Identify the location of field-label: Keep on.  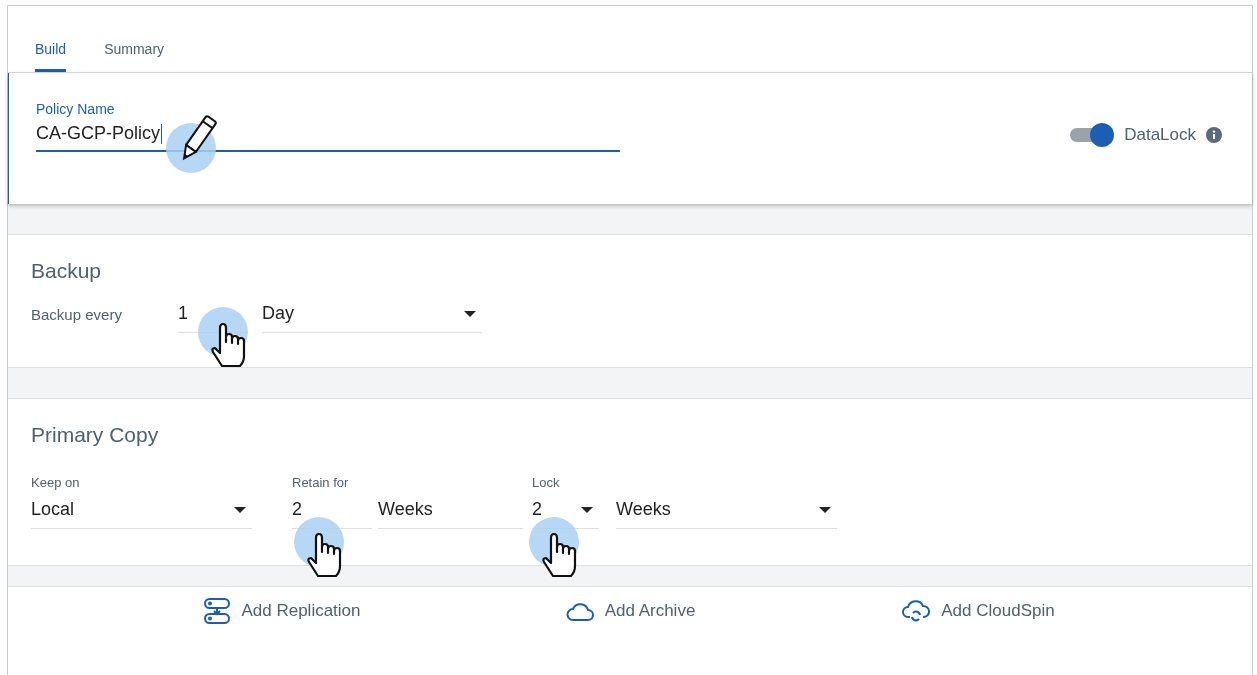
(56, 483).